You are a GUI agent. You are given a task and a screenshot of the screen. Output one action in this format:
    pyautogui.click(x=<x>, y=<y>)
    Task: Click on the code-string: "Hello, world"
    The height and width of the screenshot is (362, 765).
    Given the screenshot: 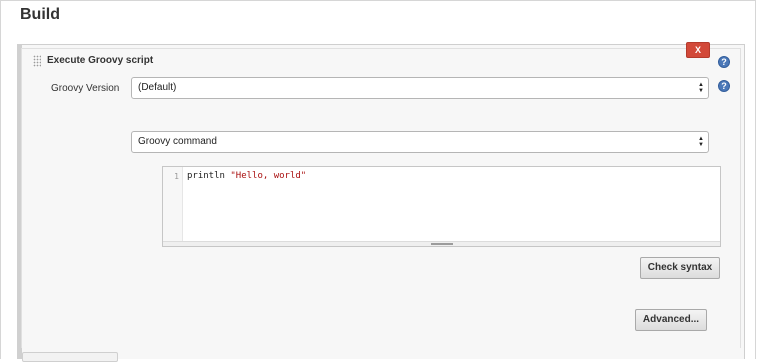 What is the action you would take?
    pyautogui.click(x=268, y=176)
    